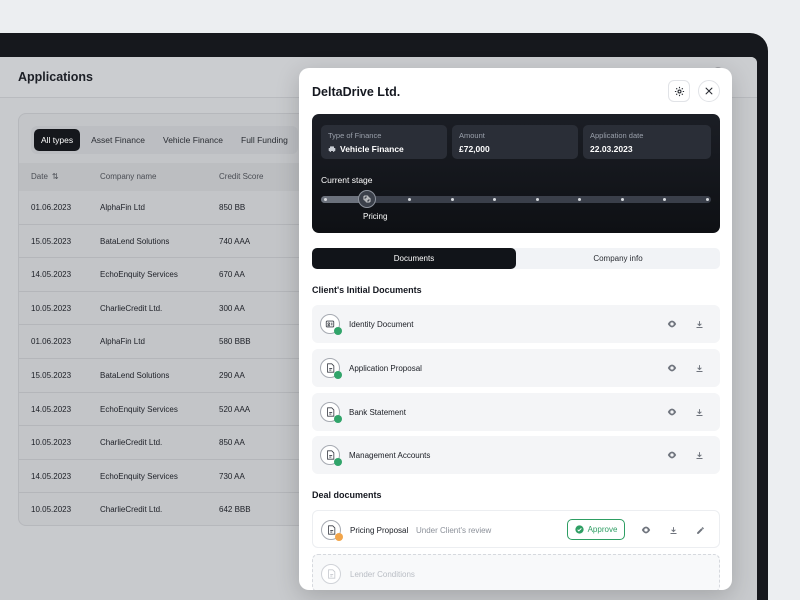 This screenshot has width=800, height=600. Describe the element at coordinates (618, 258) in the screenshot. I see `tab-company-info: Company info` at that location.